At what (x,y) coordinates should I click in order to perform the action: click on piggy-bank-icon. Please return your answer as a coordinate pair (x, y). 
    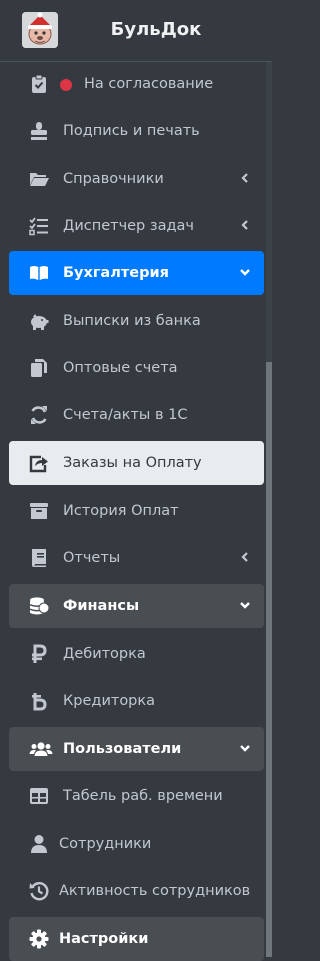
    Looking at the image, I should click on (39, 321).